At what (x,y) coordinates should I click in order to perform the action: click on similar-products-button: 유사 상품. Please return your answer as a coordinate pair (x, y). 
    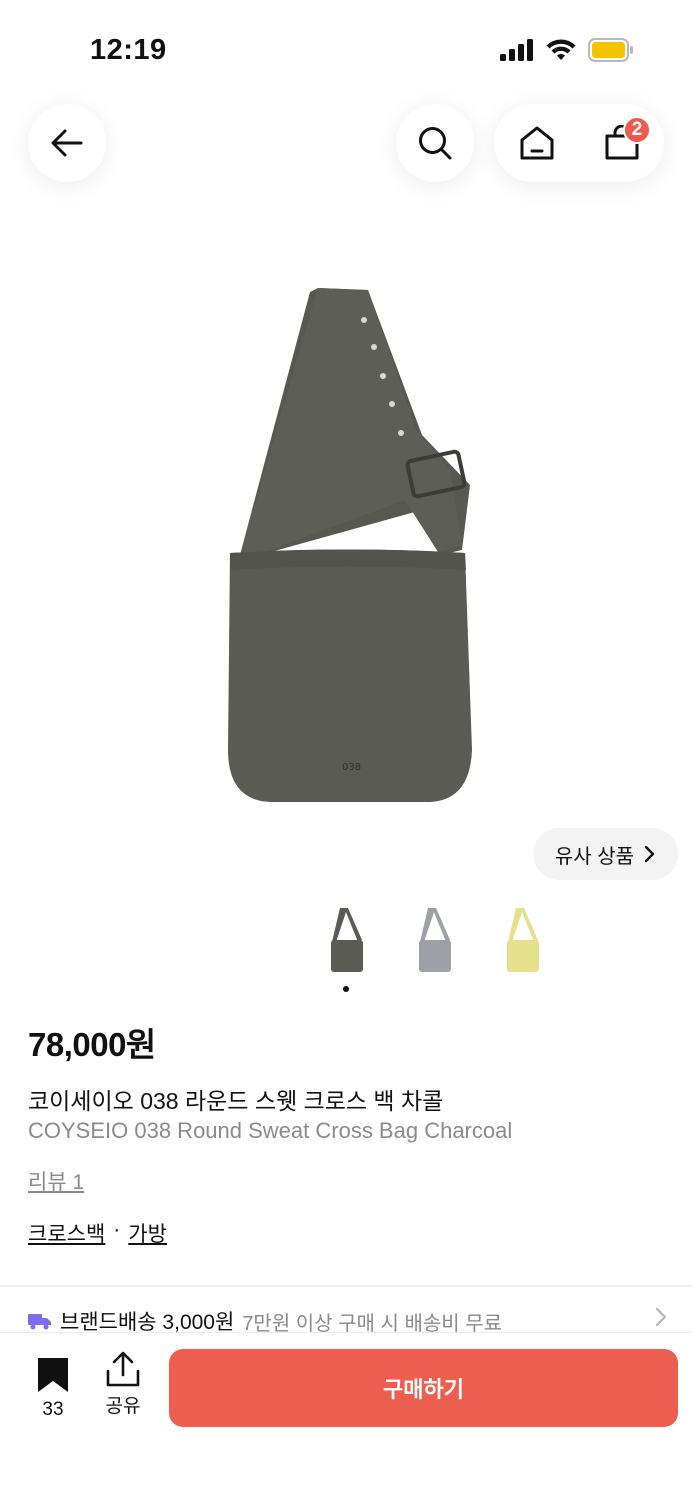
    Looking at the image, I should click on (605, 854).